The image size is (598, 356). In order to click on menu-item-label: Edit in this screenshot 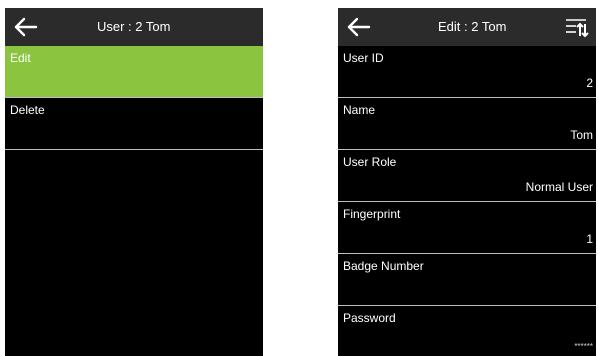, I will do `click(20, 58)`.